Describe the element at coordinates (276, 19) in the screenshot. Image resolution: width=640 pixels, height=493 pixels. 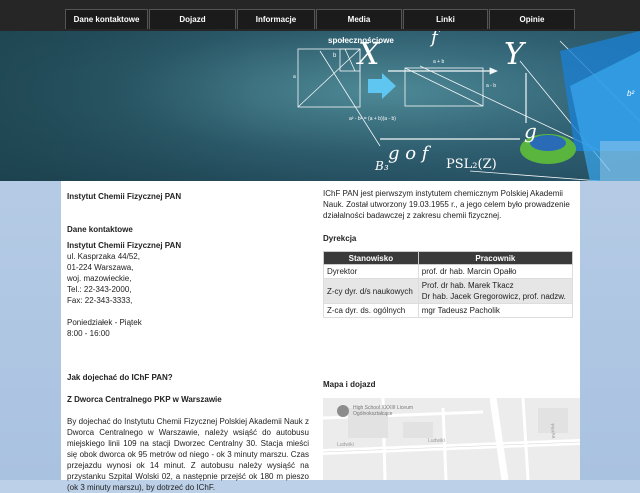
I see `nav-informacje: Informacje` at that location.